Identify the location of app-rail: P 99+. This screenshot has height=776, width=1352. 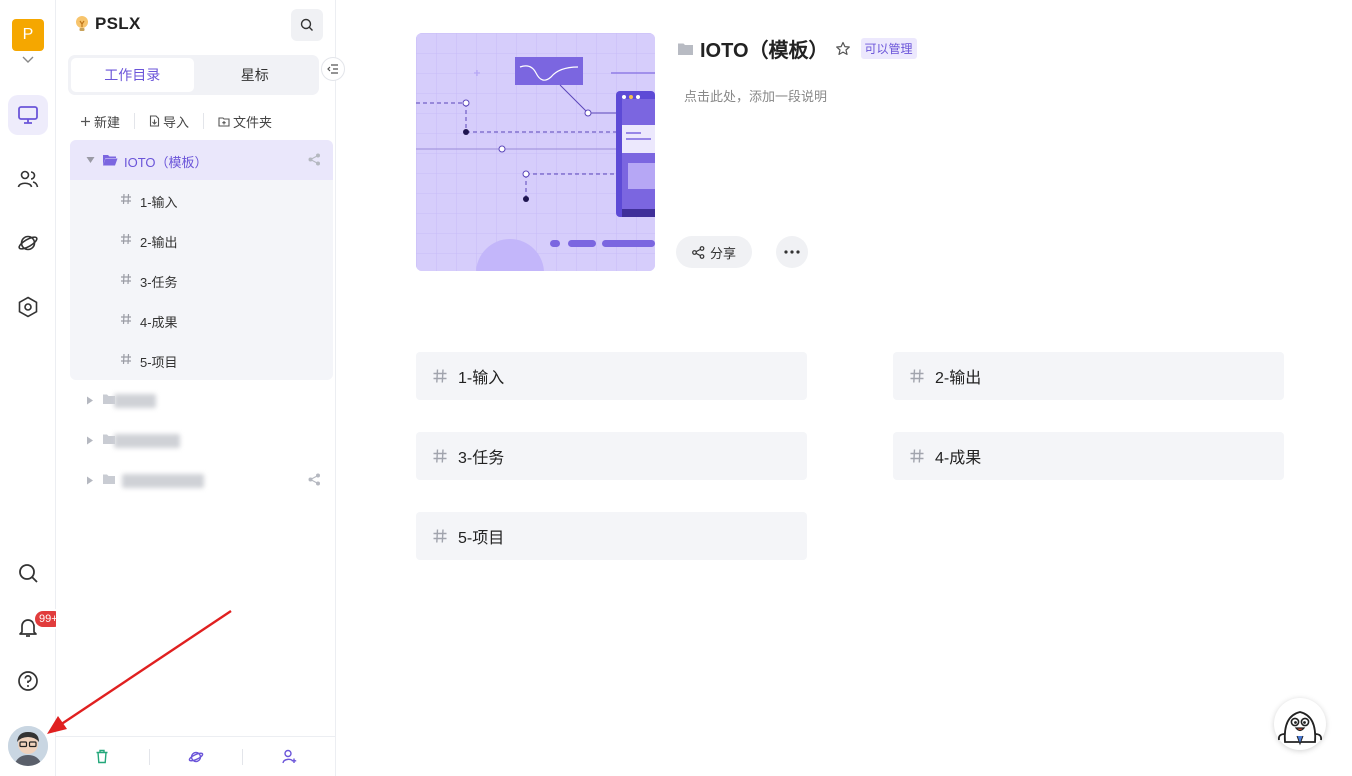
(32, 388).